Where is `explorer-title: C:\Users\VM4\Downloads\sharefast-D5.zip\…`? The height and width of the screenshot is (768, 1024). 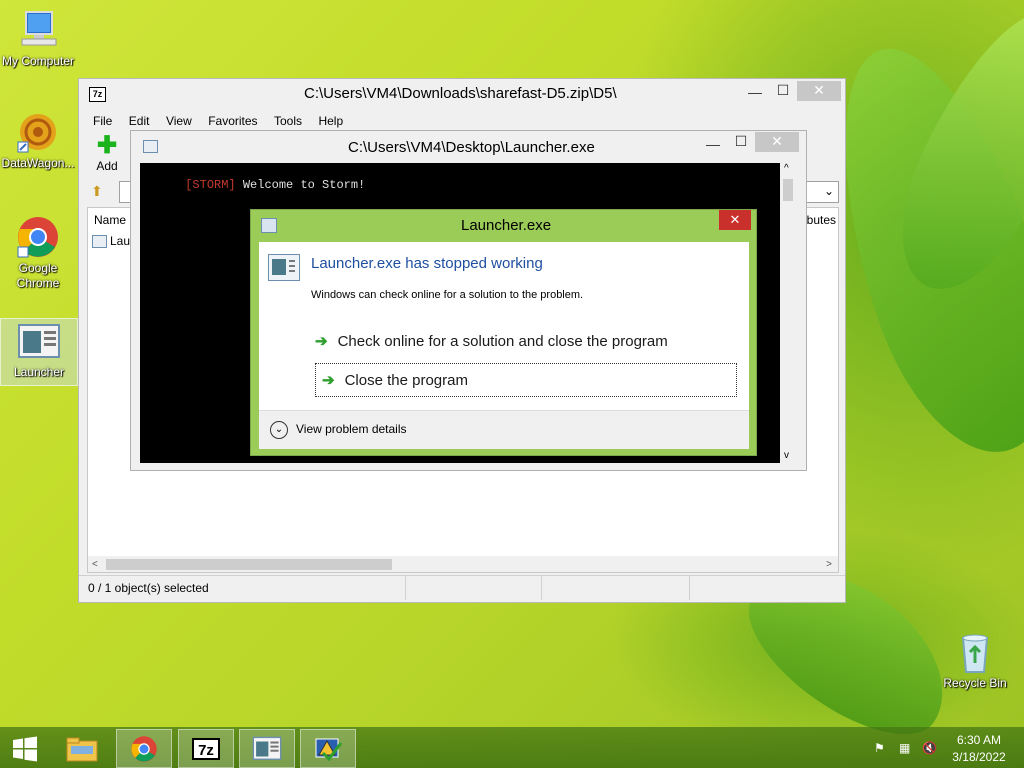
explorer-title: C:\Users\VM4\Downloads\sharefast-D5.zip\… is located at coordinates (460, 93).